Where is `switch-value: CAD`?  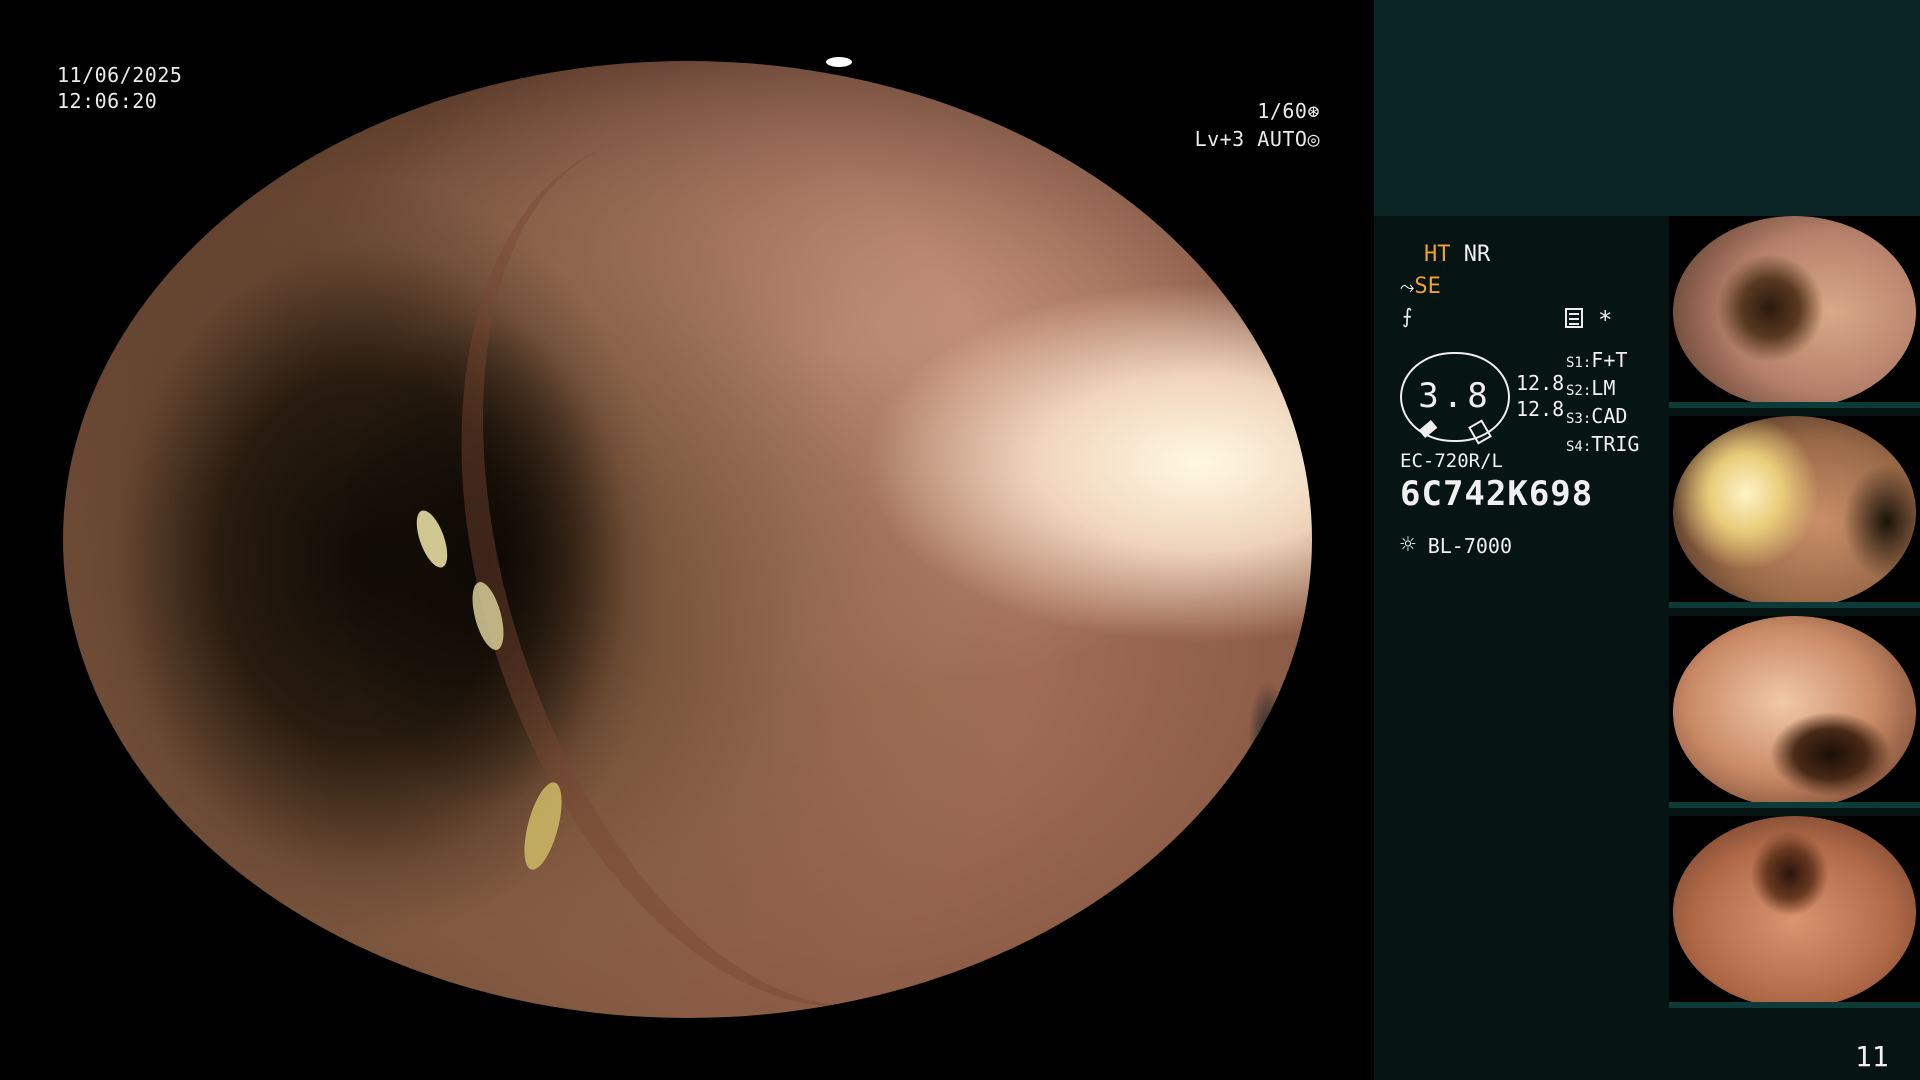
switch-value: CAD is located at coordinates (1609, 416).